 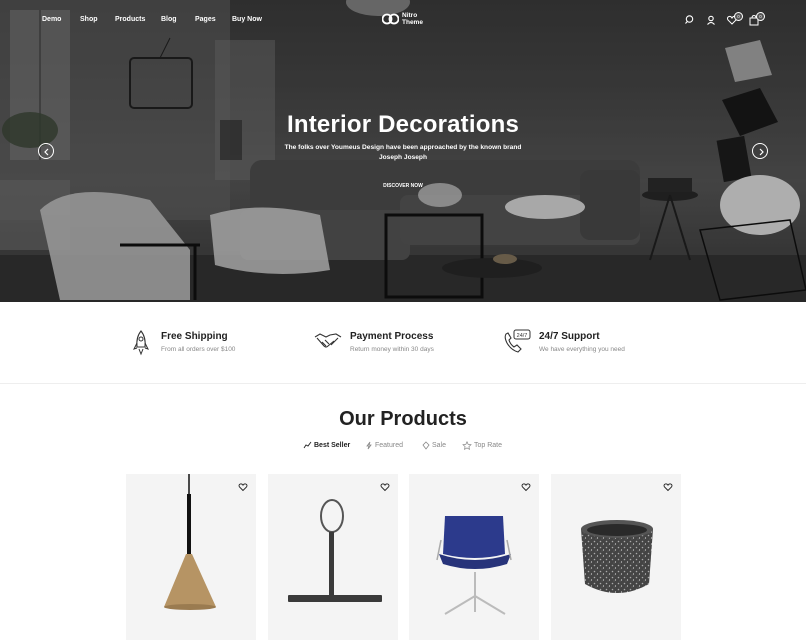 I want to click on hero-prev-arrow, so click(x=46, y=151).